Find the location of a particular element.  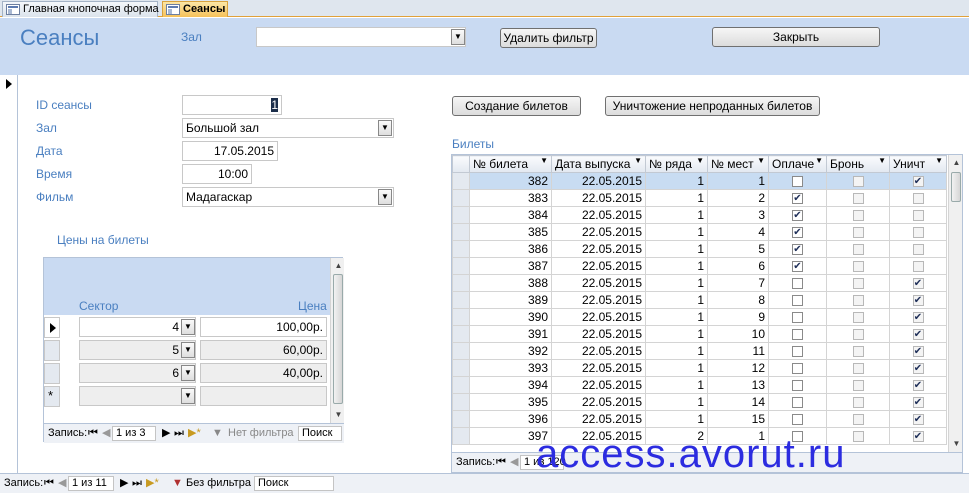

record-position-field: 1 из 11 is located at coordinates (91, 483).